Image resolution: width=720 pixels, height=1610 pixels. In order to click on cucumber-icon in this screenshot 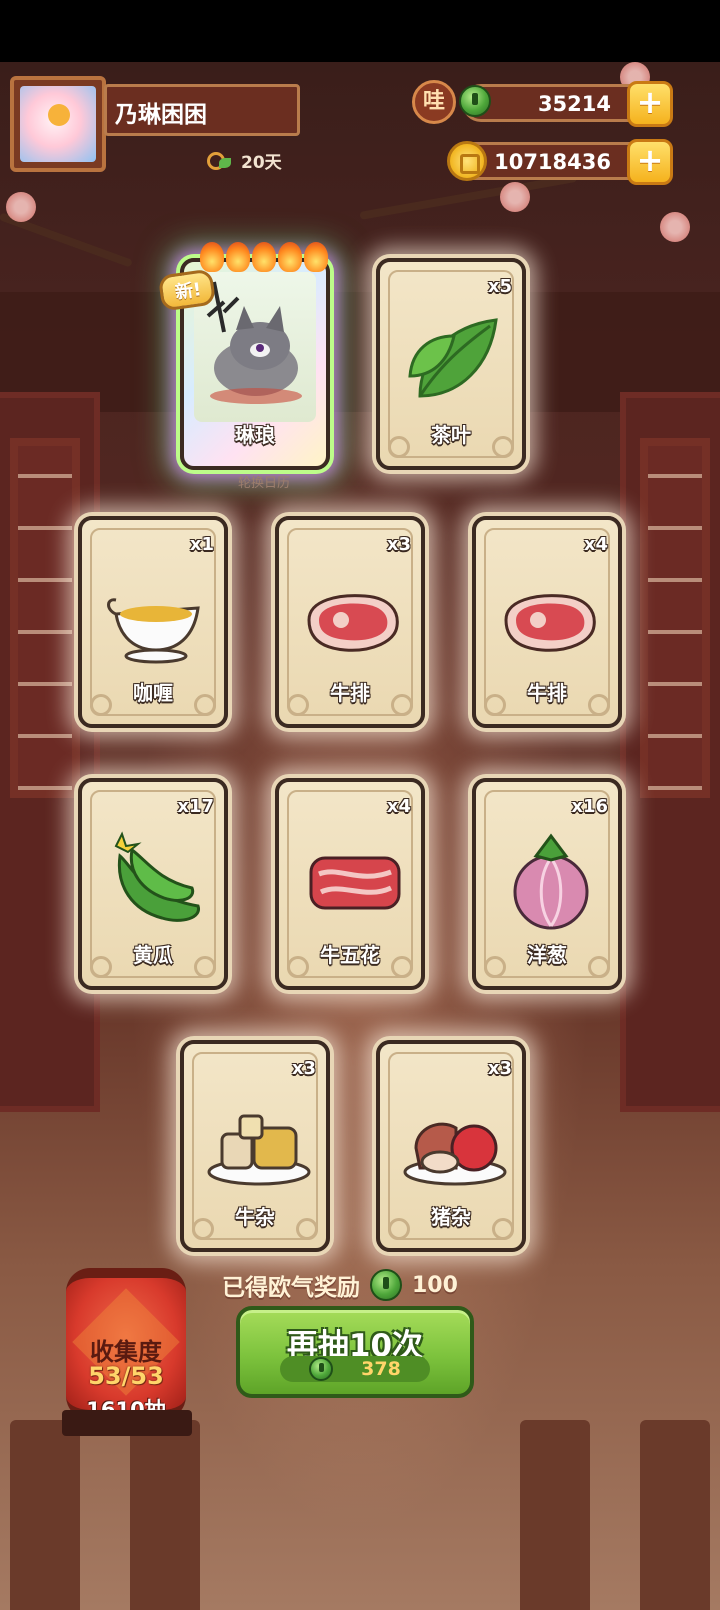, I will do `click(157, 876)`.